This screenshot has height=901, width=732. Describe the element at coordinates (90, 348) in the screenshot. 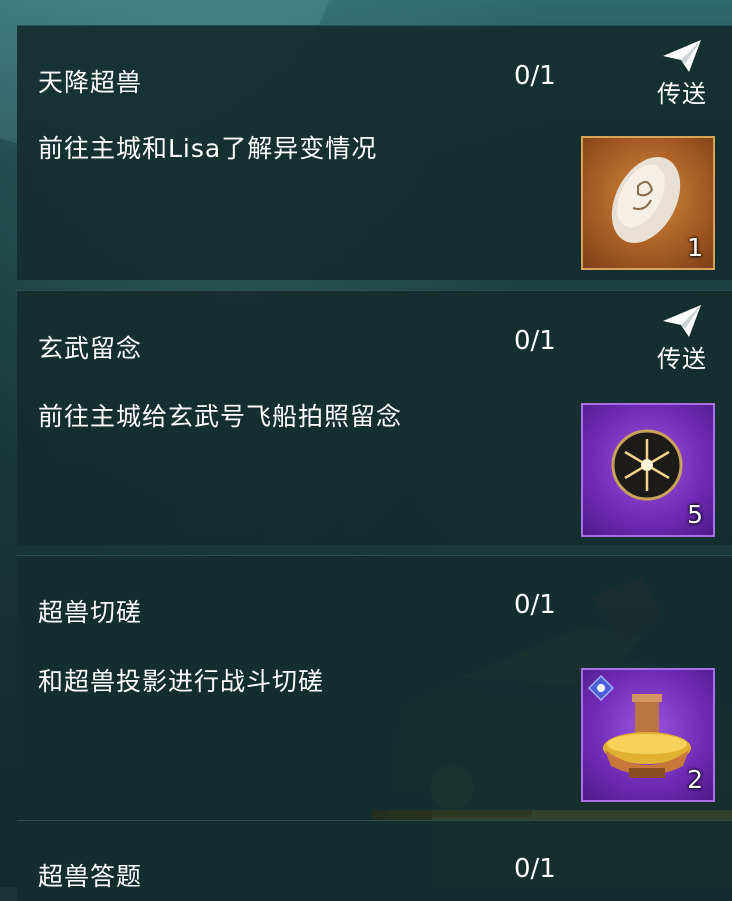

I see `quest-title: 玄武留念` at that location.